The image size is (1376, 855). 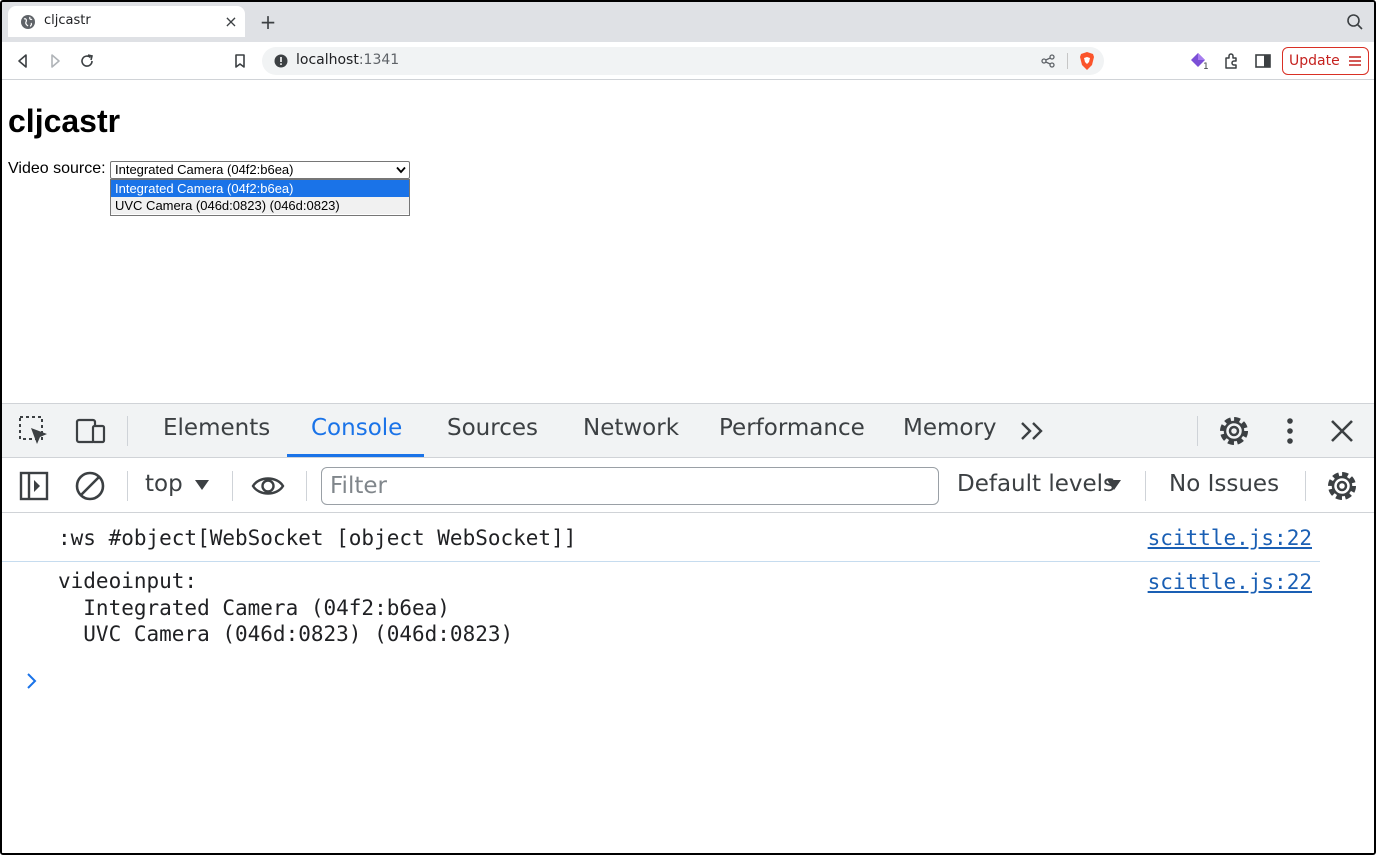 I want to click on globe-icon, so click(x=28, y=22).